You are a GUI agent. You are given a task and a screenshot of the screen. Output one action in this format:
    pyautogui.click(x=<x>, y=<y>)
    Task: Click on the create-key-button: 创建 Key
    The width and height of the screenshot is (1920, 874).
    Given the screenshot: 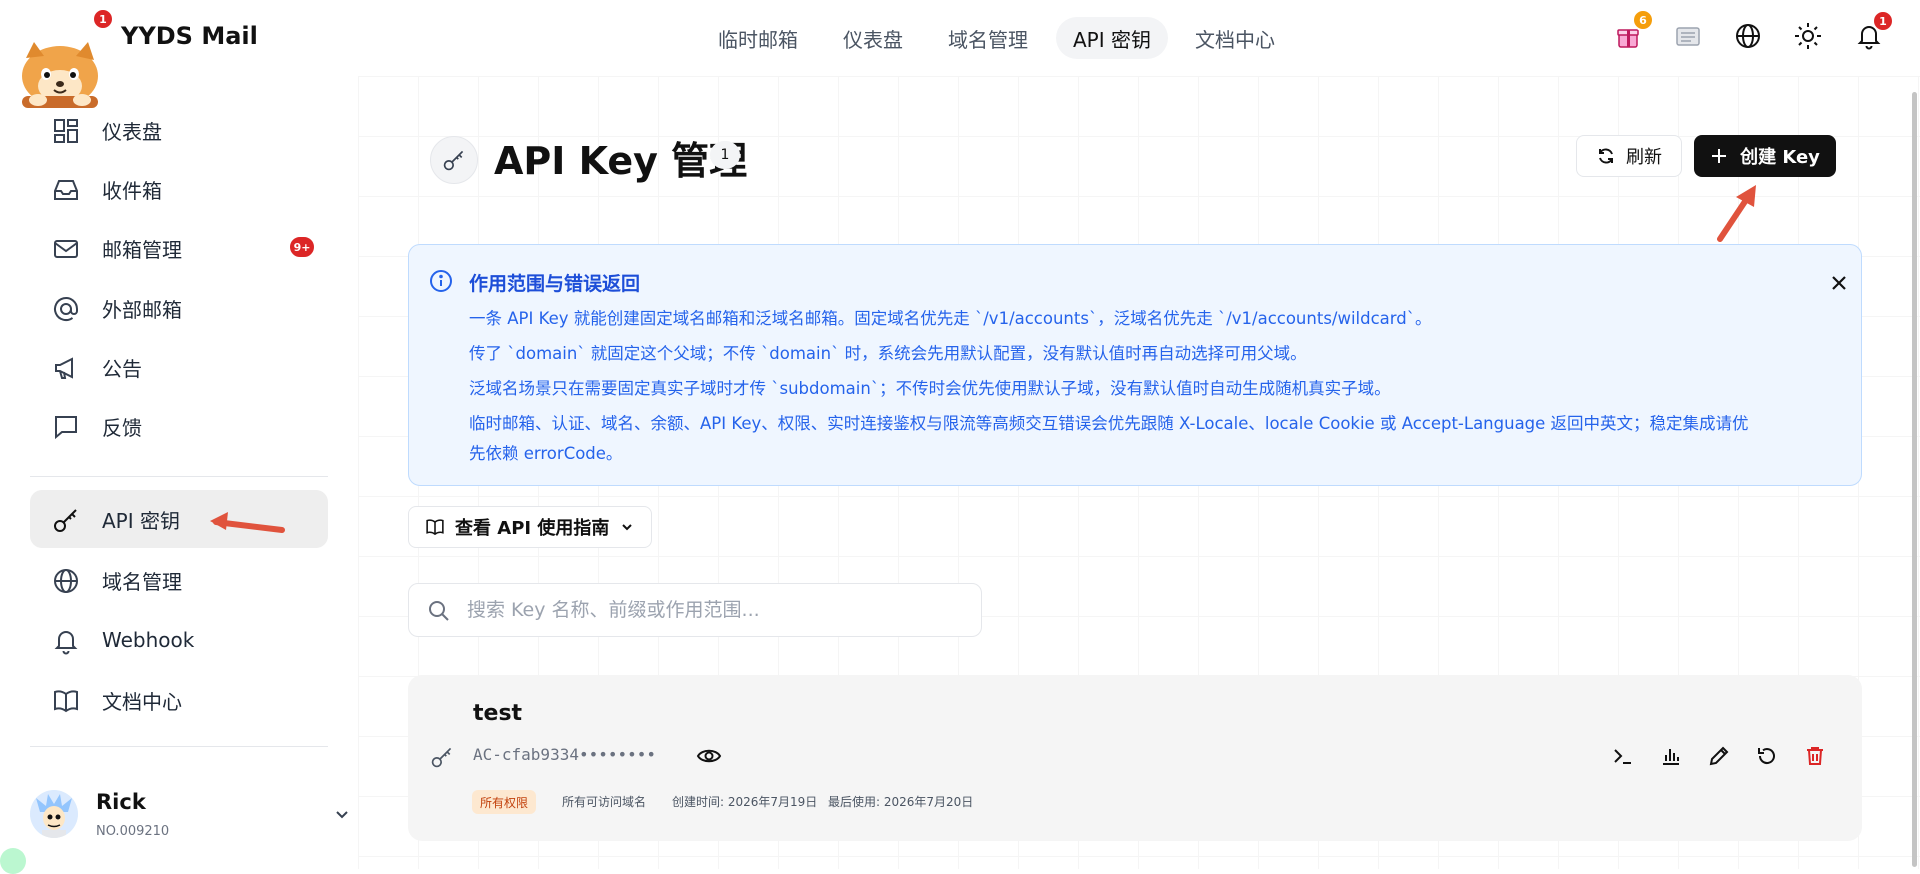 What is the action you would take?
    pyautogui.click(x=1765, y=156)
    